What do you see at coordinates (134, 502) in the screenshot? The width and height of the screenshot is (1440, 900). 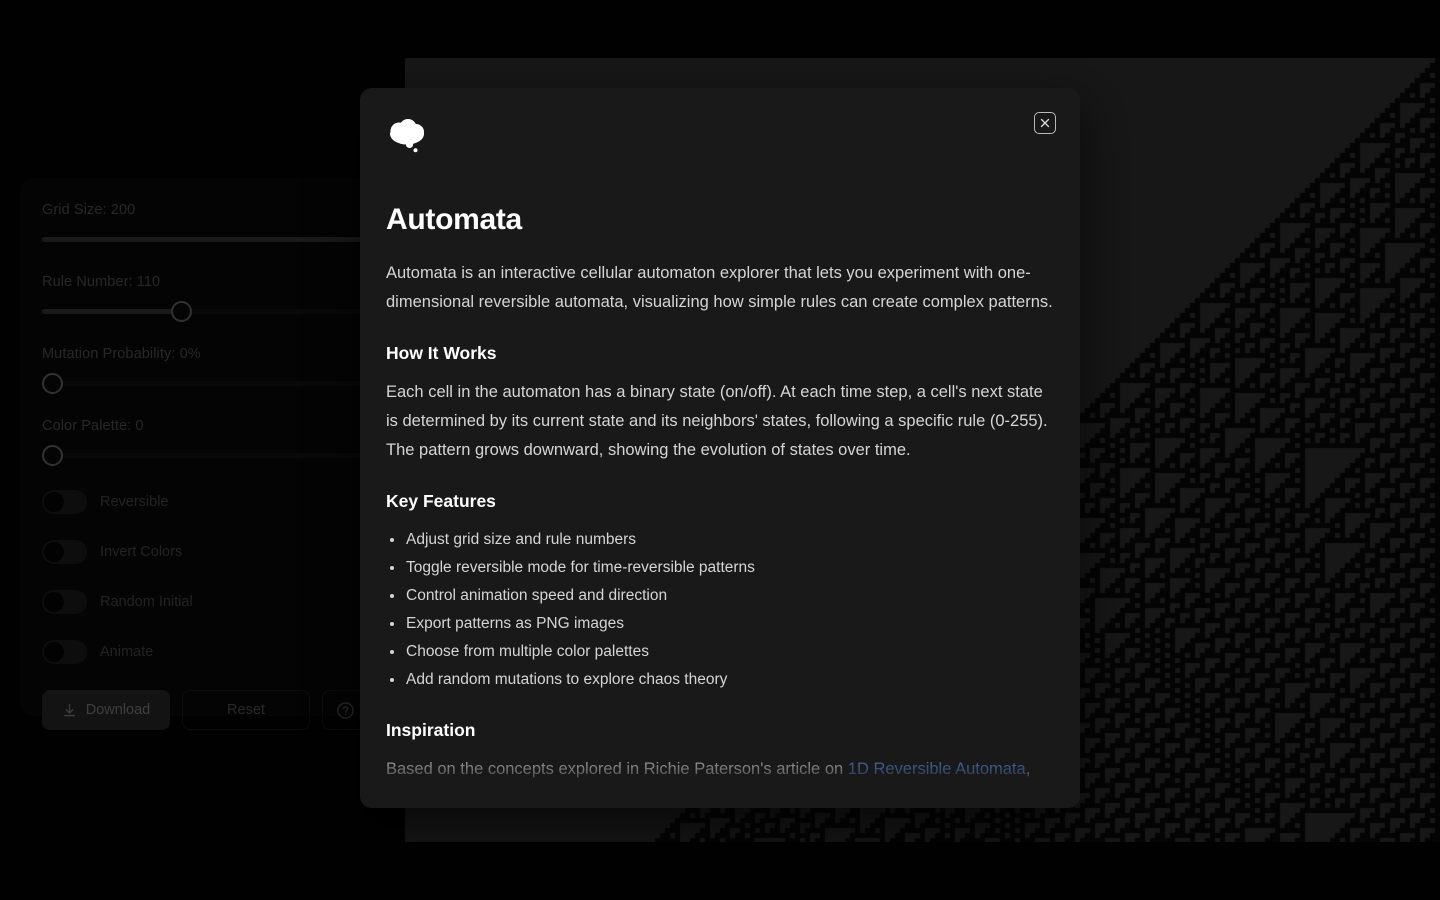 I see `reversible-toggle-label: Reversible` at bounding box center [134, 502].